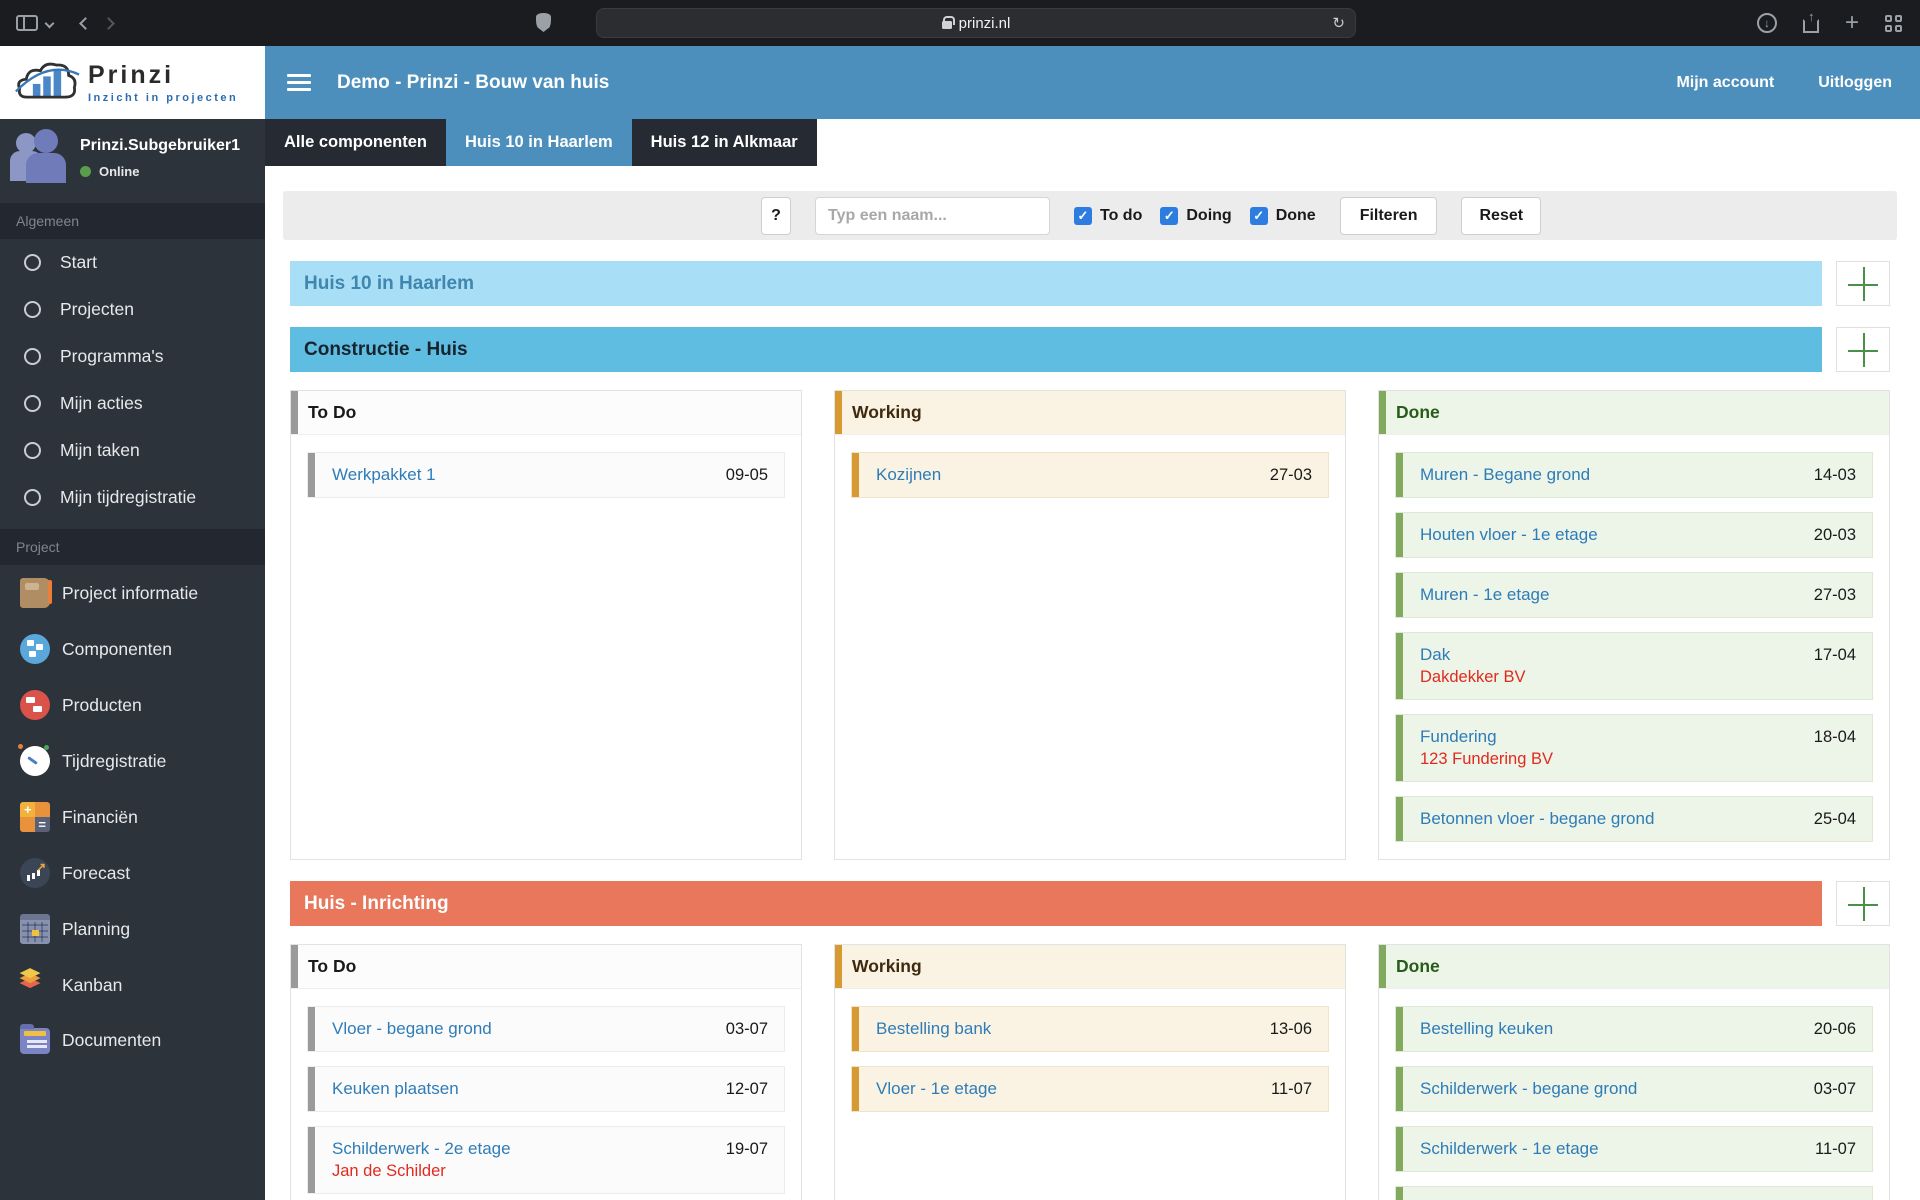 This screenshot has height=1200, width=1920. What do you see at coordinates (1282, 215) in the screenshot?
I see `status-checkbox: ✓ Done` at bounding box center [1282, 215].